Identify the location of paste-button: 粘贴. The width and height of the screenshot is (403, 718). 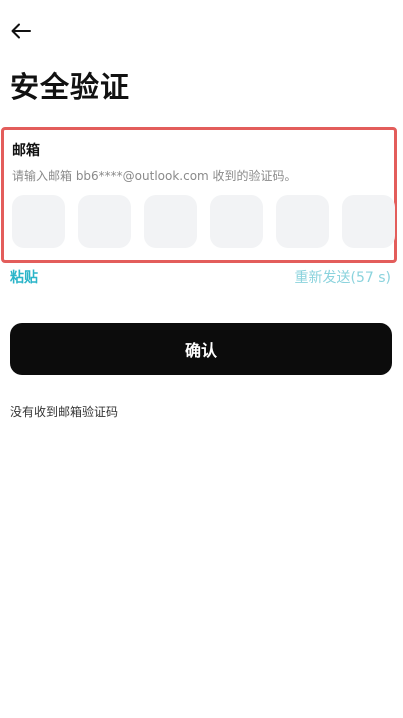
(24, 277).